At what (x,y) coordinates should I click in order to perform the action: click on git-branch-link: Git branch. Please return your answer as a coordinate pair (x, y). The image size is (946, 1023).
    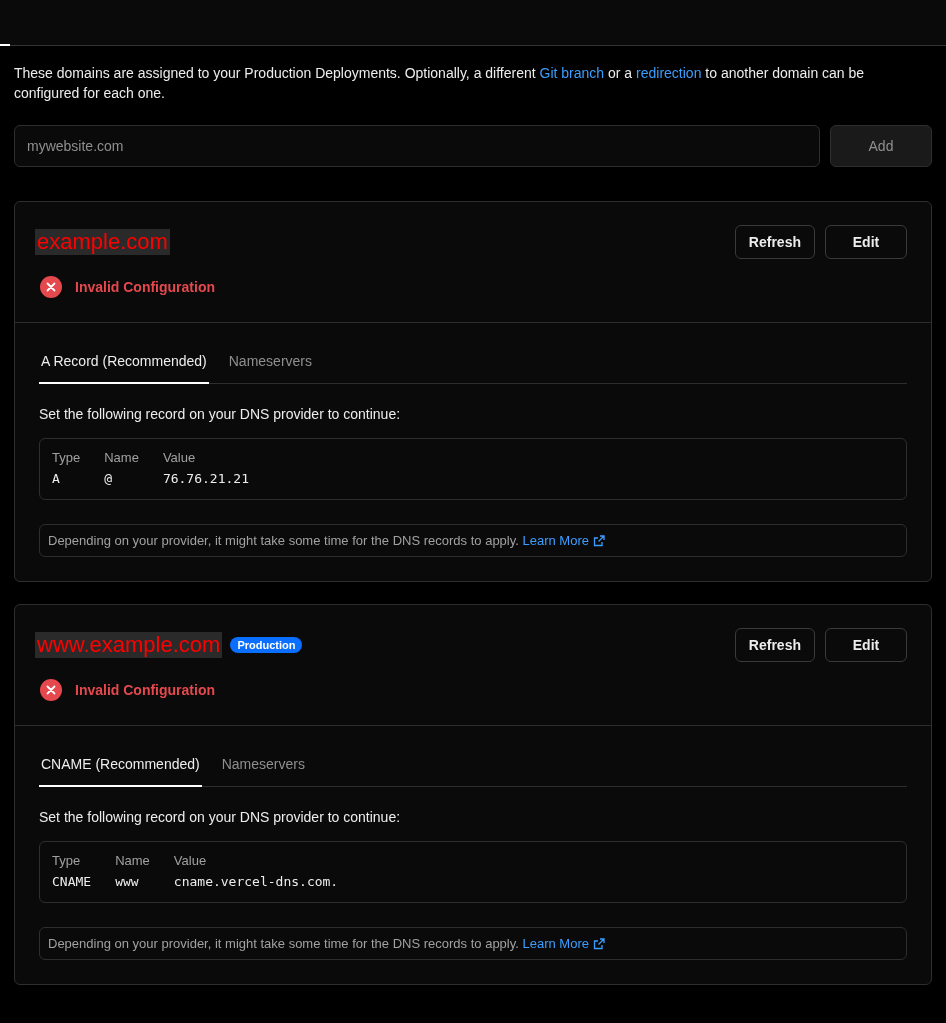
    Looking at the image, I should click on (572, 73).